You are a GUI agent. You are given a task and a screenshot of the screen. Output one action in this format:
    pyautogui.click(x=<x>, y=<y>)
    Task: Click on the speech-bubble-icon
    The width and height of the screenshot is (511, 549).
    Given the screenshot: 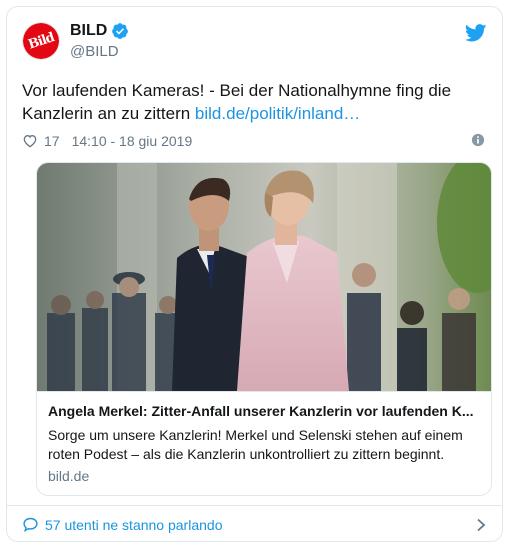 What is the action you would take?
    pyautogui.click(x=30, y=525)
    